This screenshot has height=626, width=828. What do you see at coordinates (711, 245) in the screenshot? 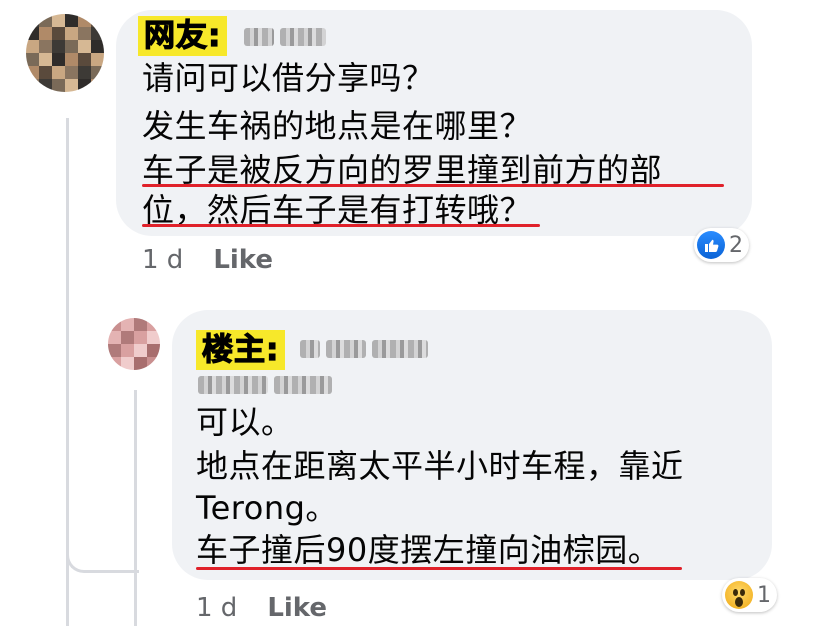
I see `like-icon` at bounding box center [711, 245].